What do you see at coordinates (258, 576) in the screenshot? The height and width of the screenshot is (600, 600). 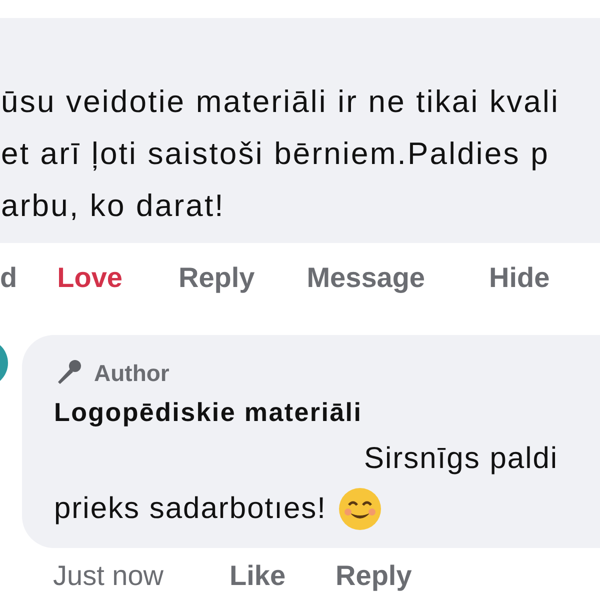 I see `action-link: Like` at bounding box center [258, 576].